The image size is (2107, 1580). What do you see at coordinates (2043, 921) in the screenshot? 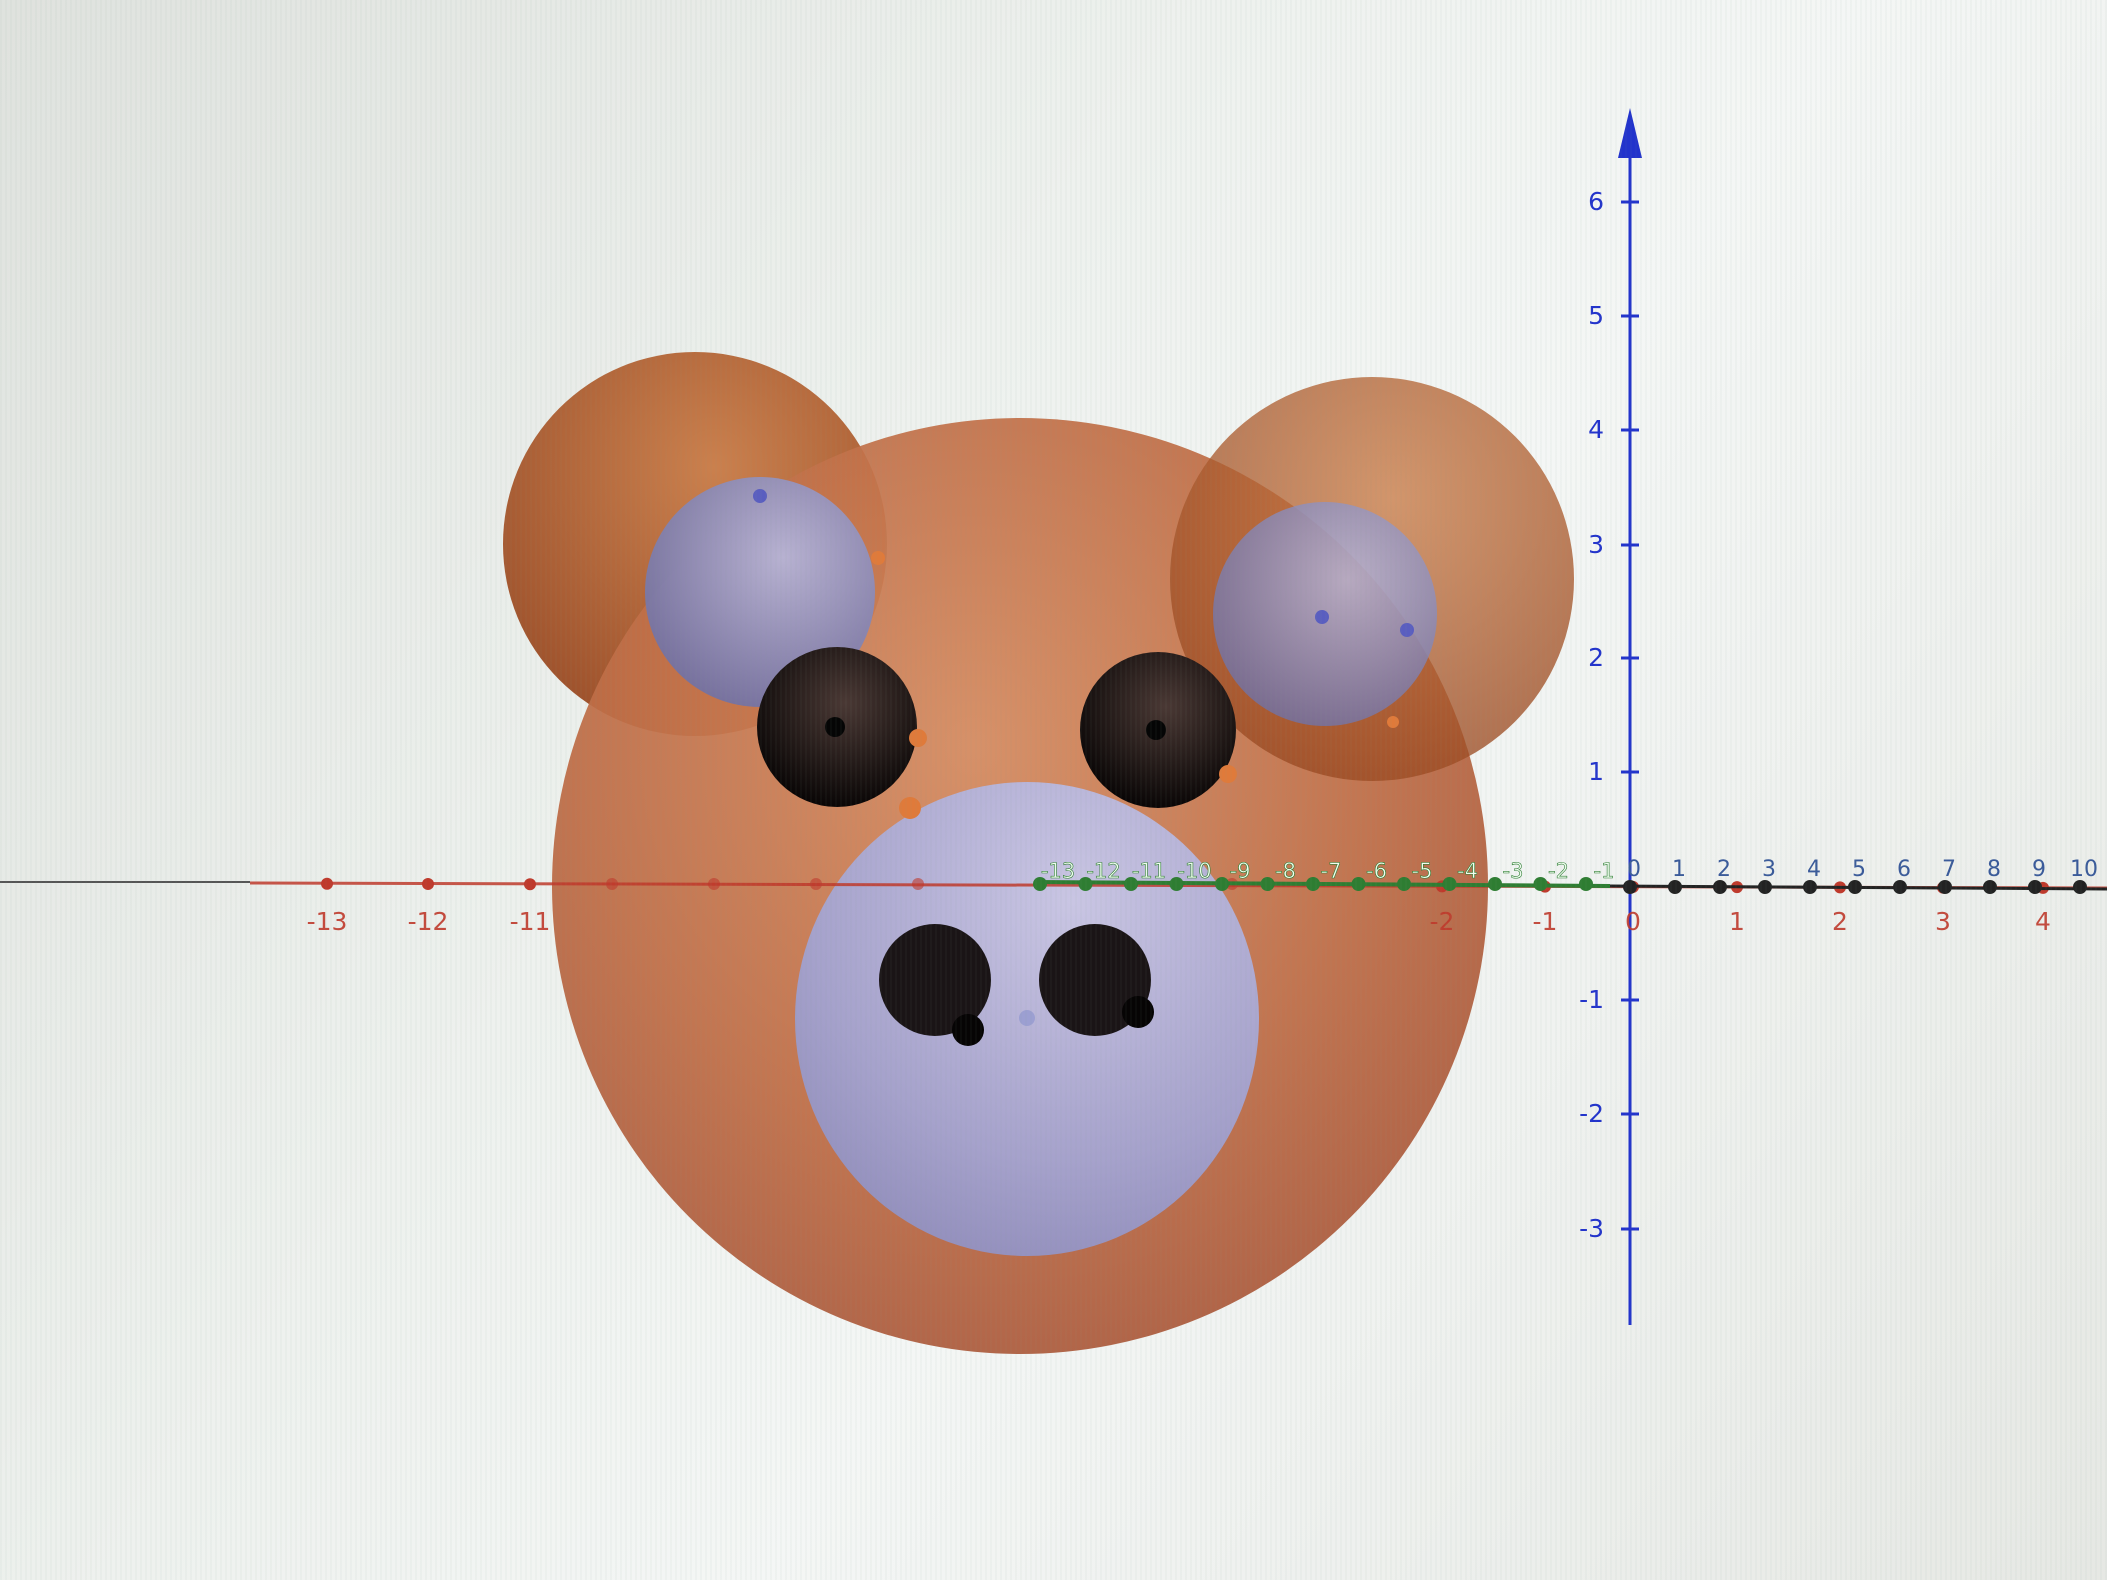
I see `red-tick-label: 4` at bounding box center [2043, 921].